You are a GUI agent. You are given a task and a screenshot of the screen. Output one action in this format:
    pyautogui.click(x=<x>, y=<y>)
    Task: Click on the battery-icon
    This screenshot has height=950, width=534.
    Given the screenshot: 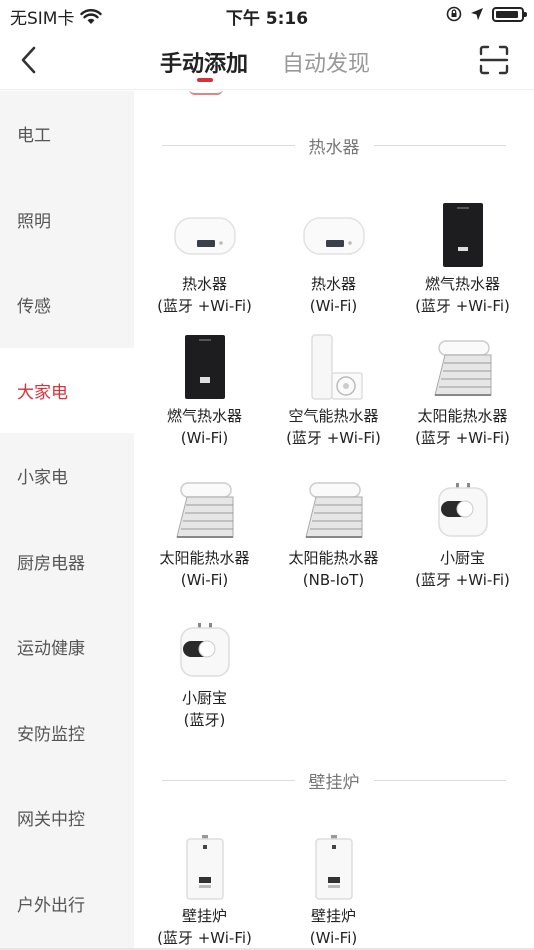 What is the action you would take?
    pyautogui.click(x=509, y=14)
    